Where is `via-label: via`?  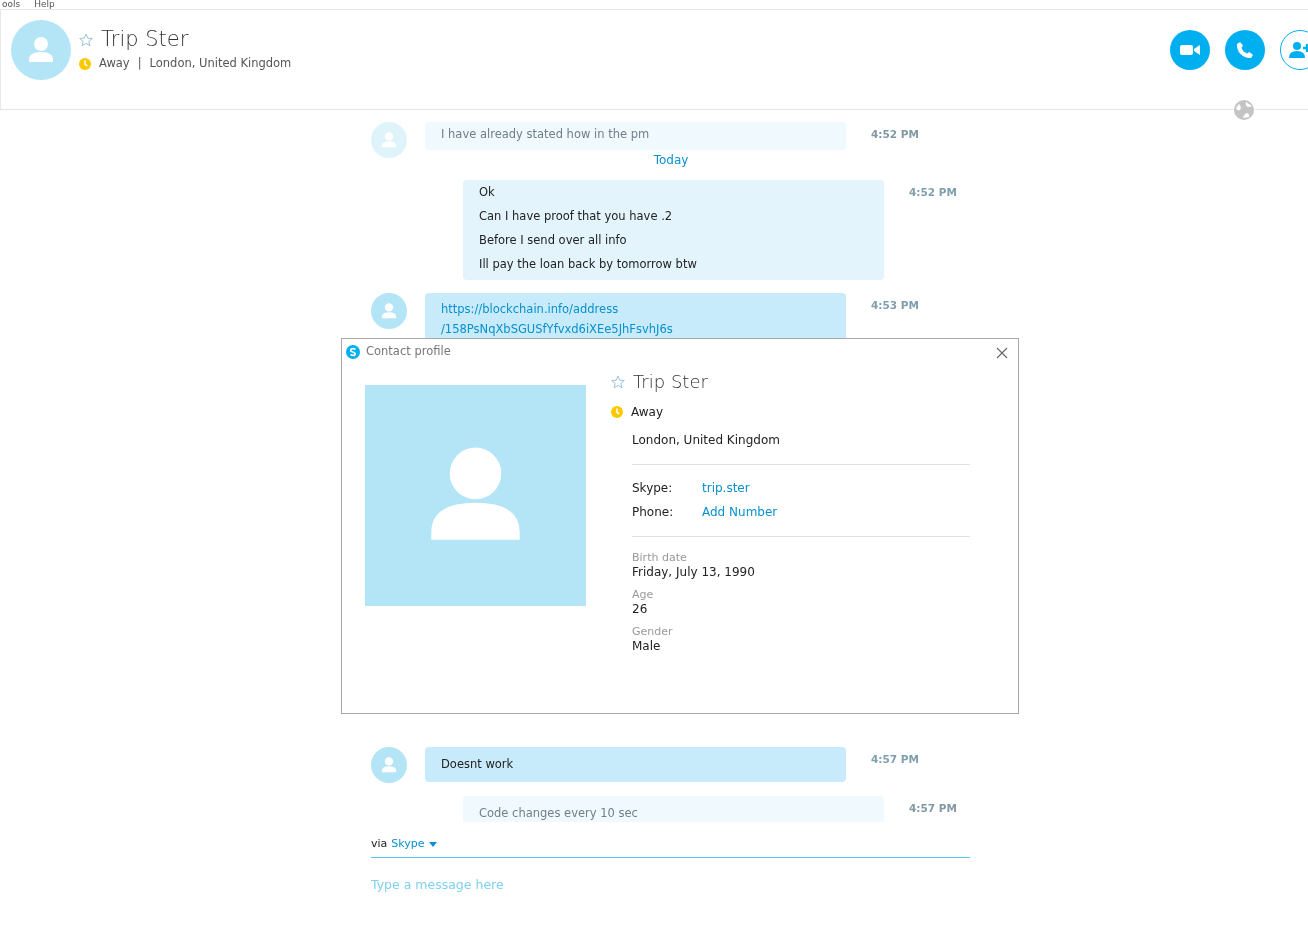
via-label: via is located at coordinates (379, 844).